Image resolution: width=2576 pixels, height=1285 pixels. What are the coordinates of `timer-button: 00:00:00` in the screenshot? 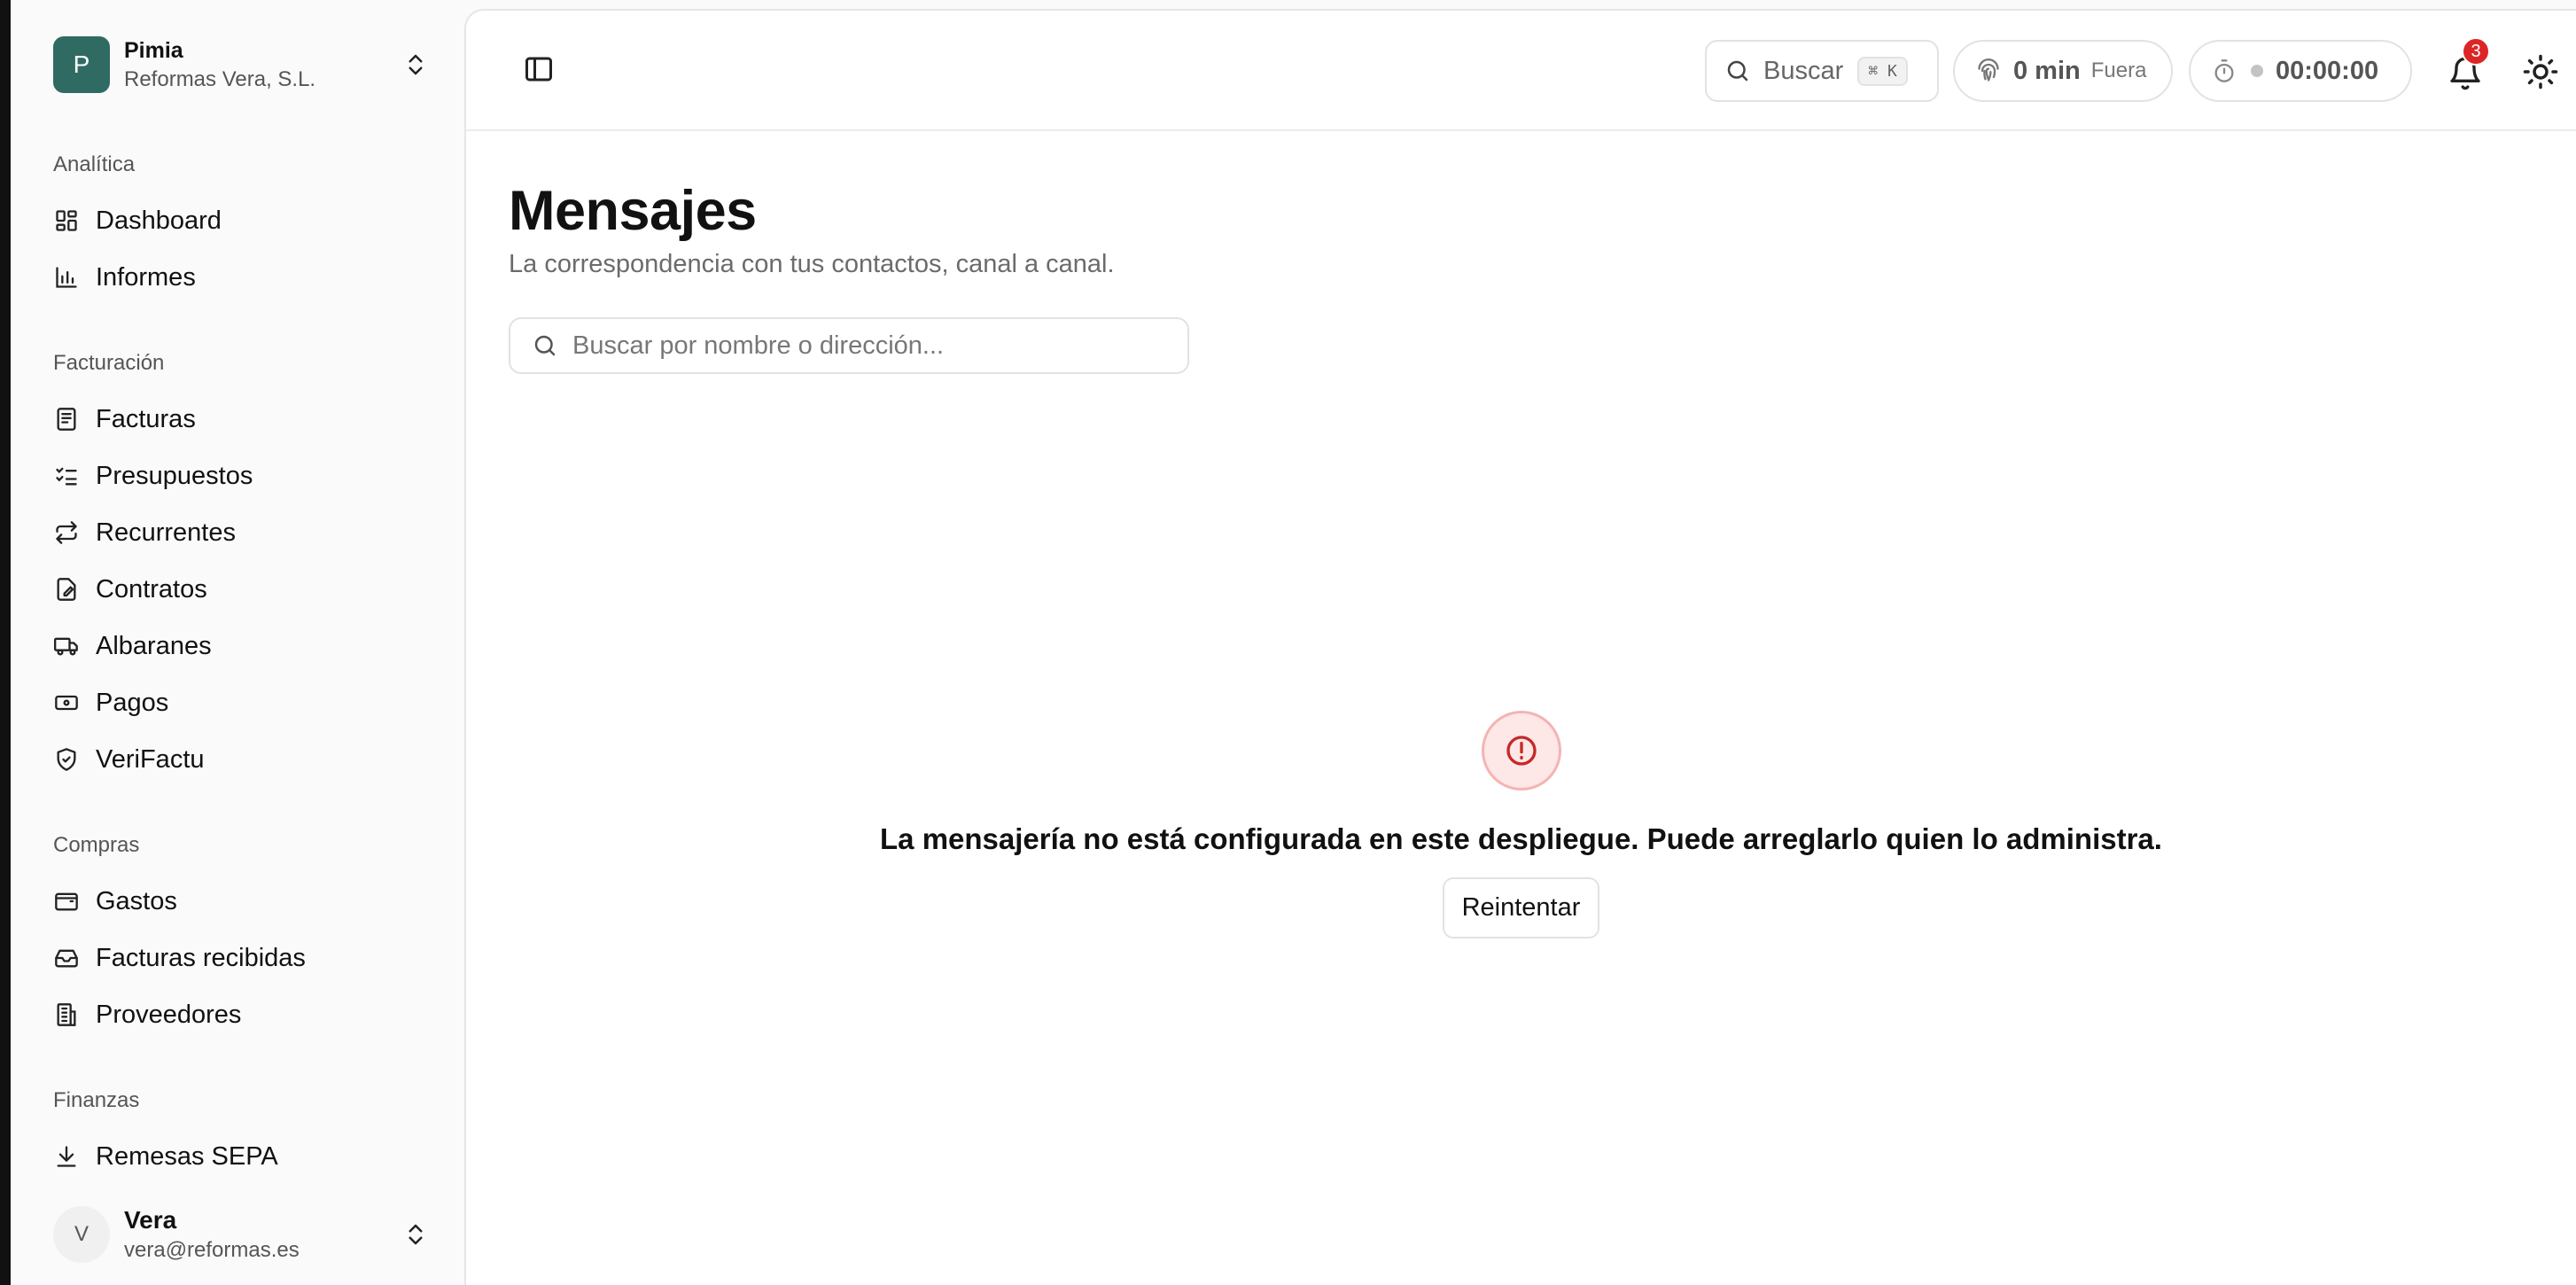 It's located at (2301, 71).